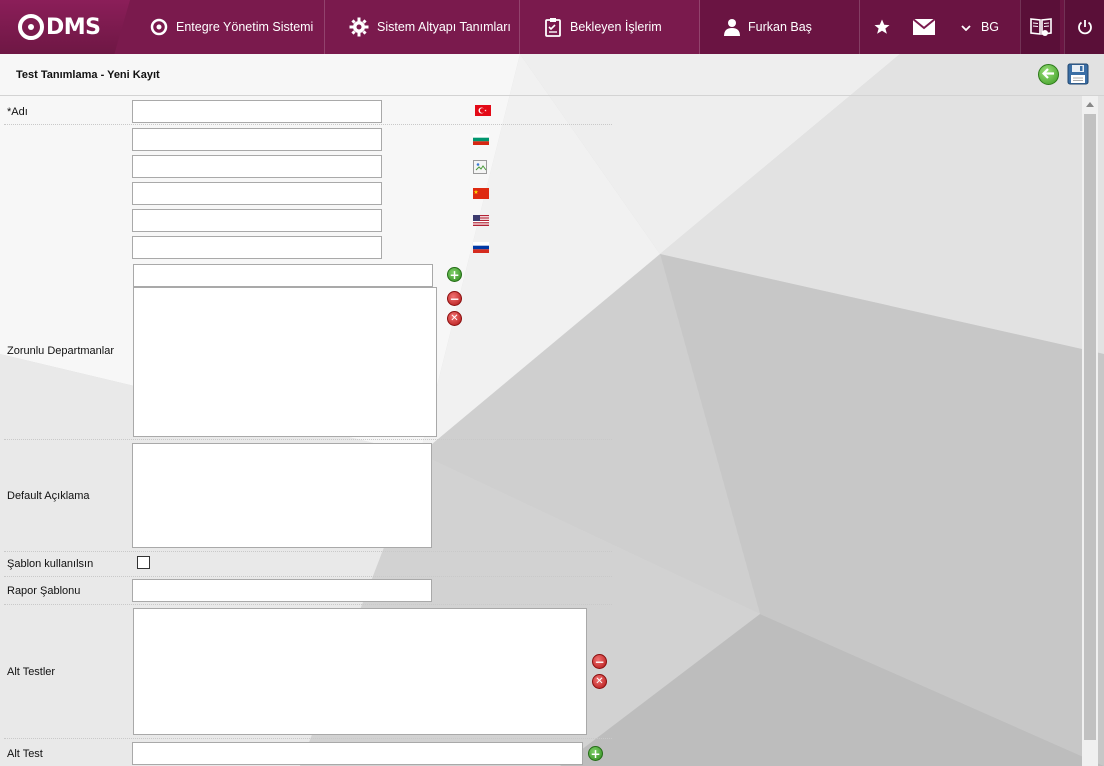 This screenshot has width=1104, height=766. I want to click on flag-tr-icon, so click(483, 110).